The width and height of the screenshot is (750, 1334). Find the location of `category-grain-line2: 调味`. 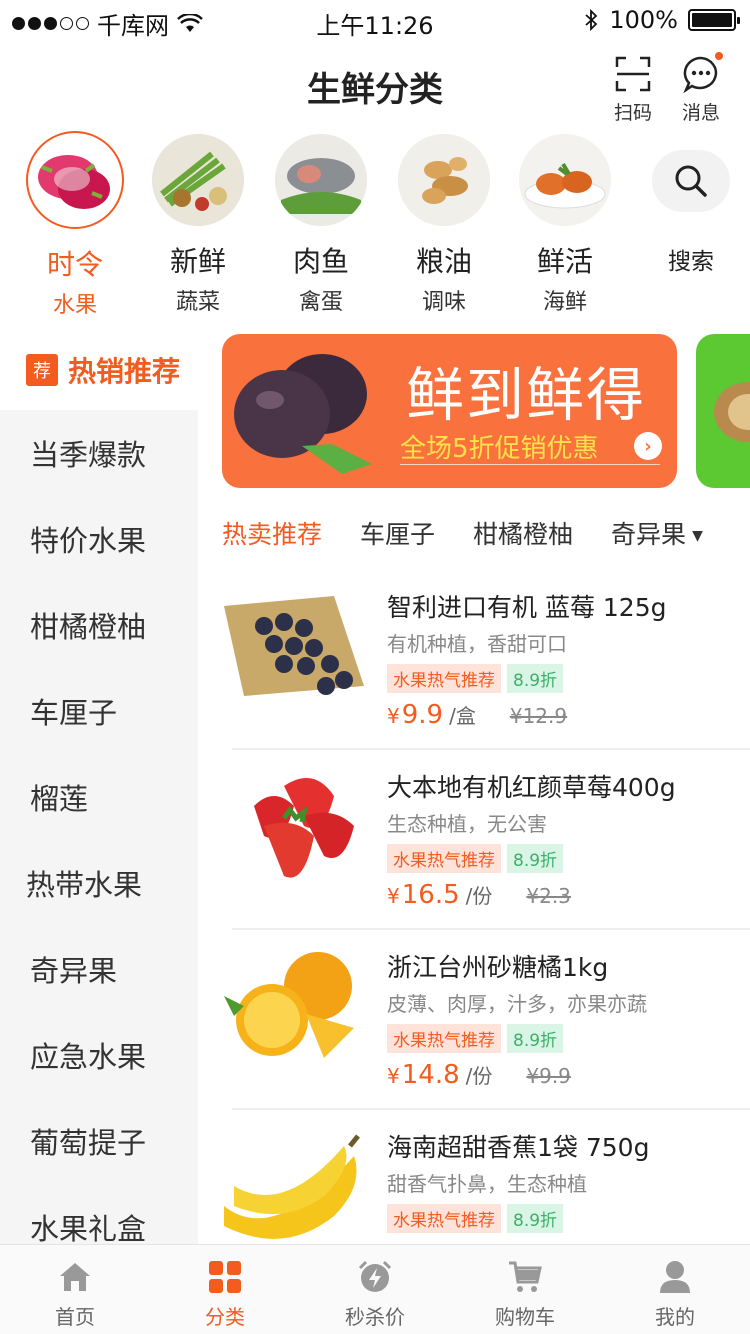

category-grain-line2: 调味 is located at coordinates (443, 302).